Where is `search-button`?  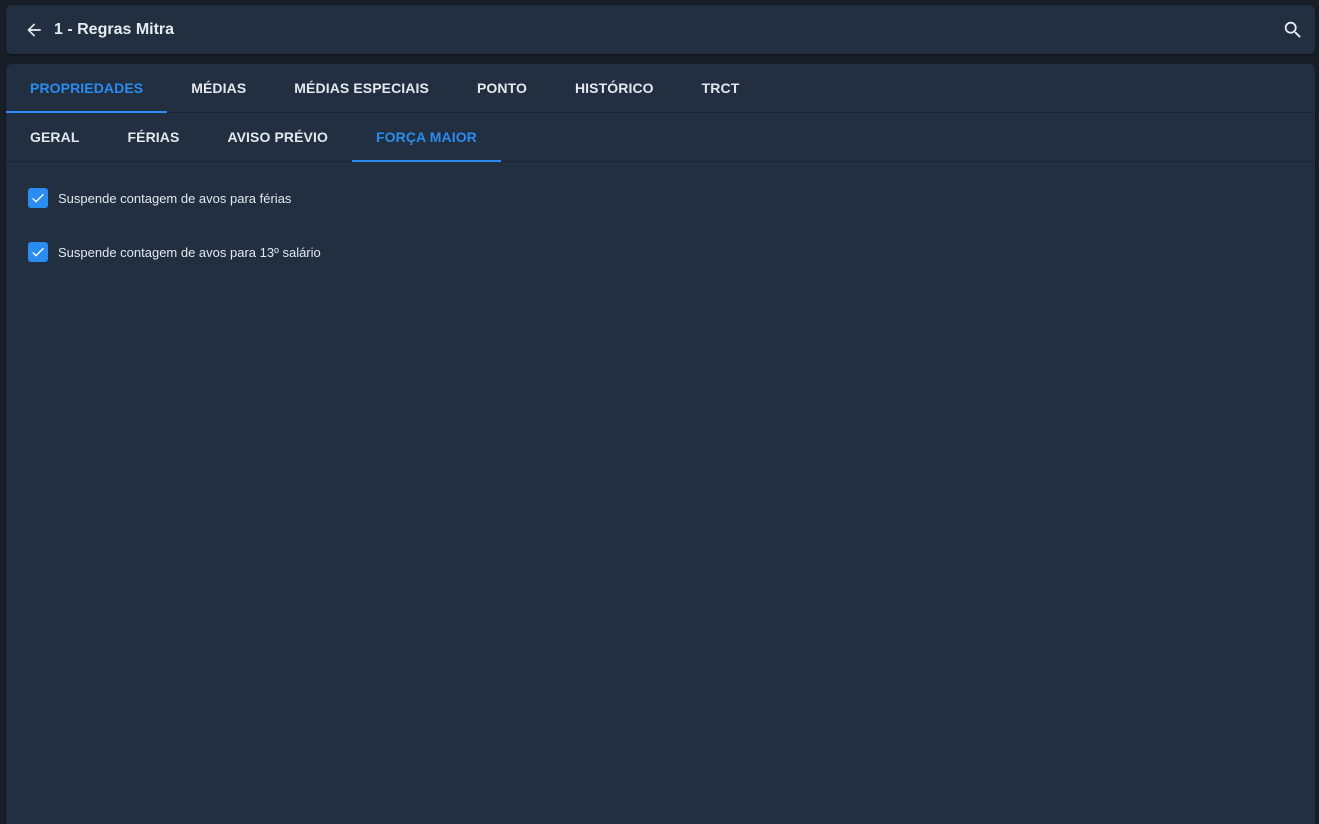 search-button is located at coordinates (1293, 30).